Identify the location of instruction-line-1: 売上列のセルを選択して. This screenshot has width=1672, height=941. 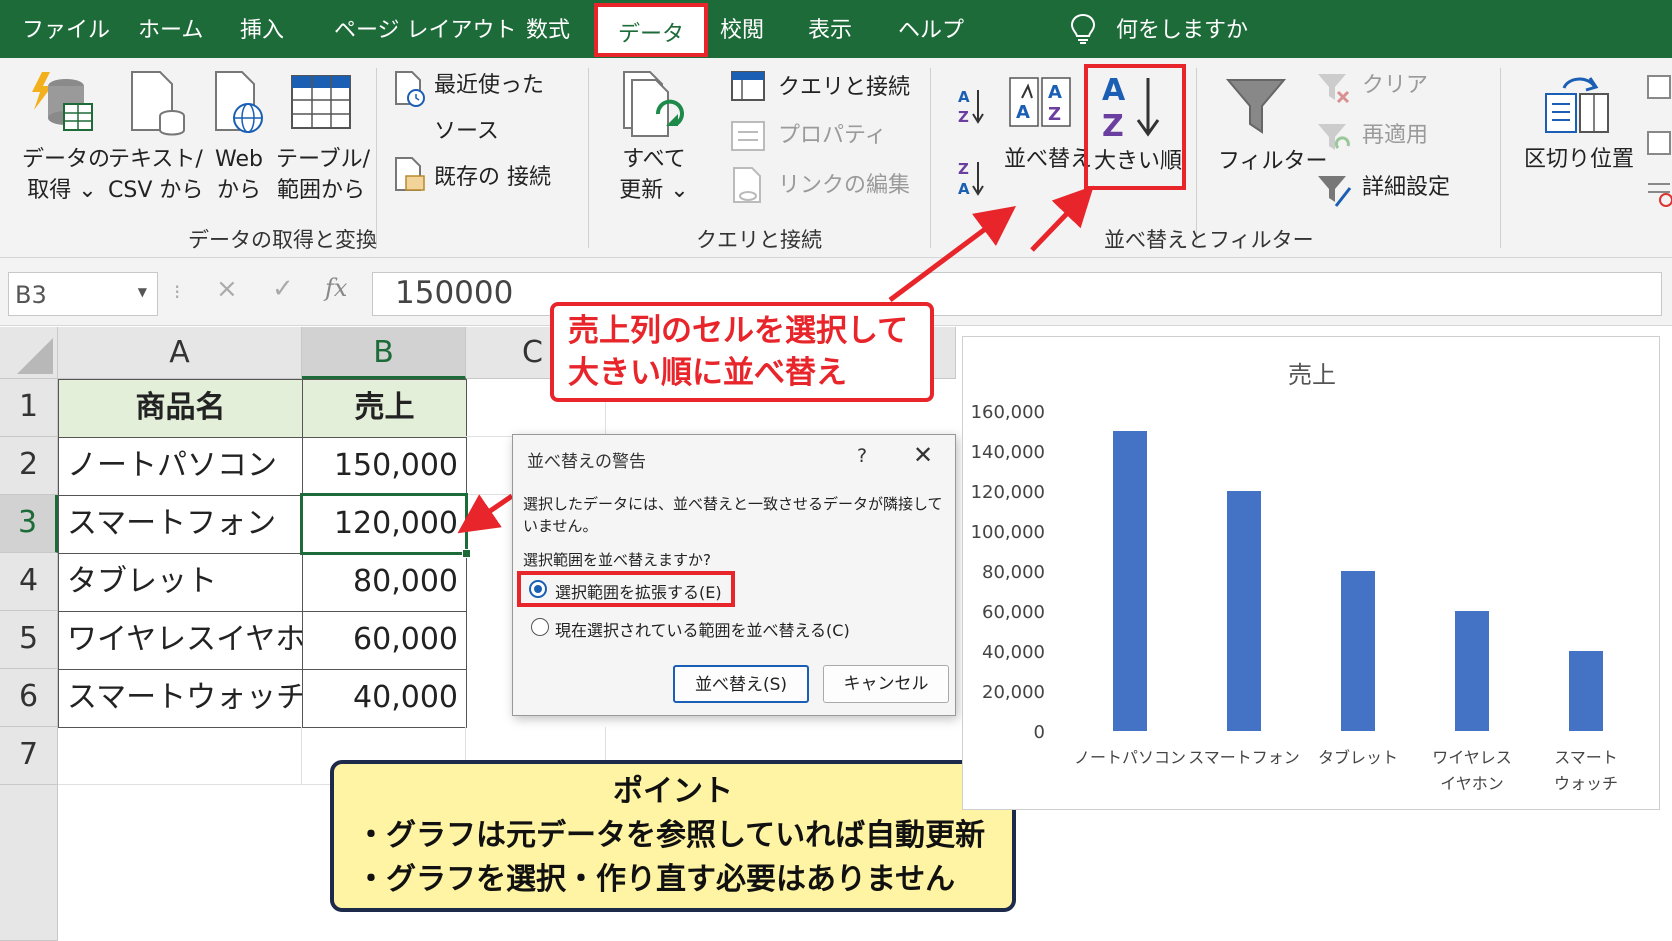
(738, 331).